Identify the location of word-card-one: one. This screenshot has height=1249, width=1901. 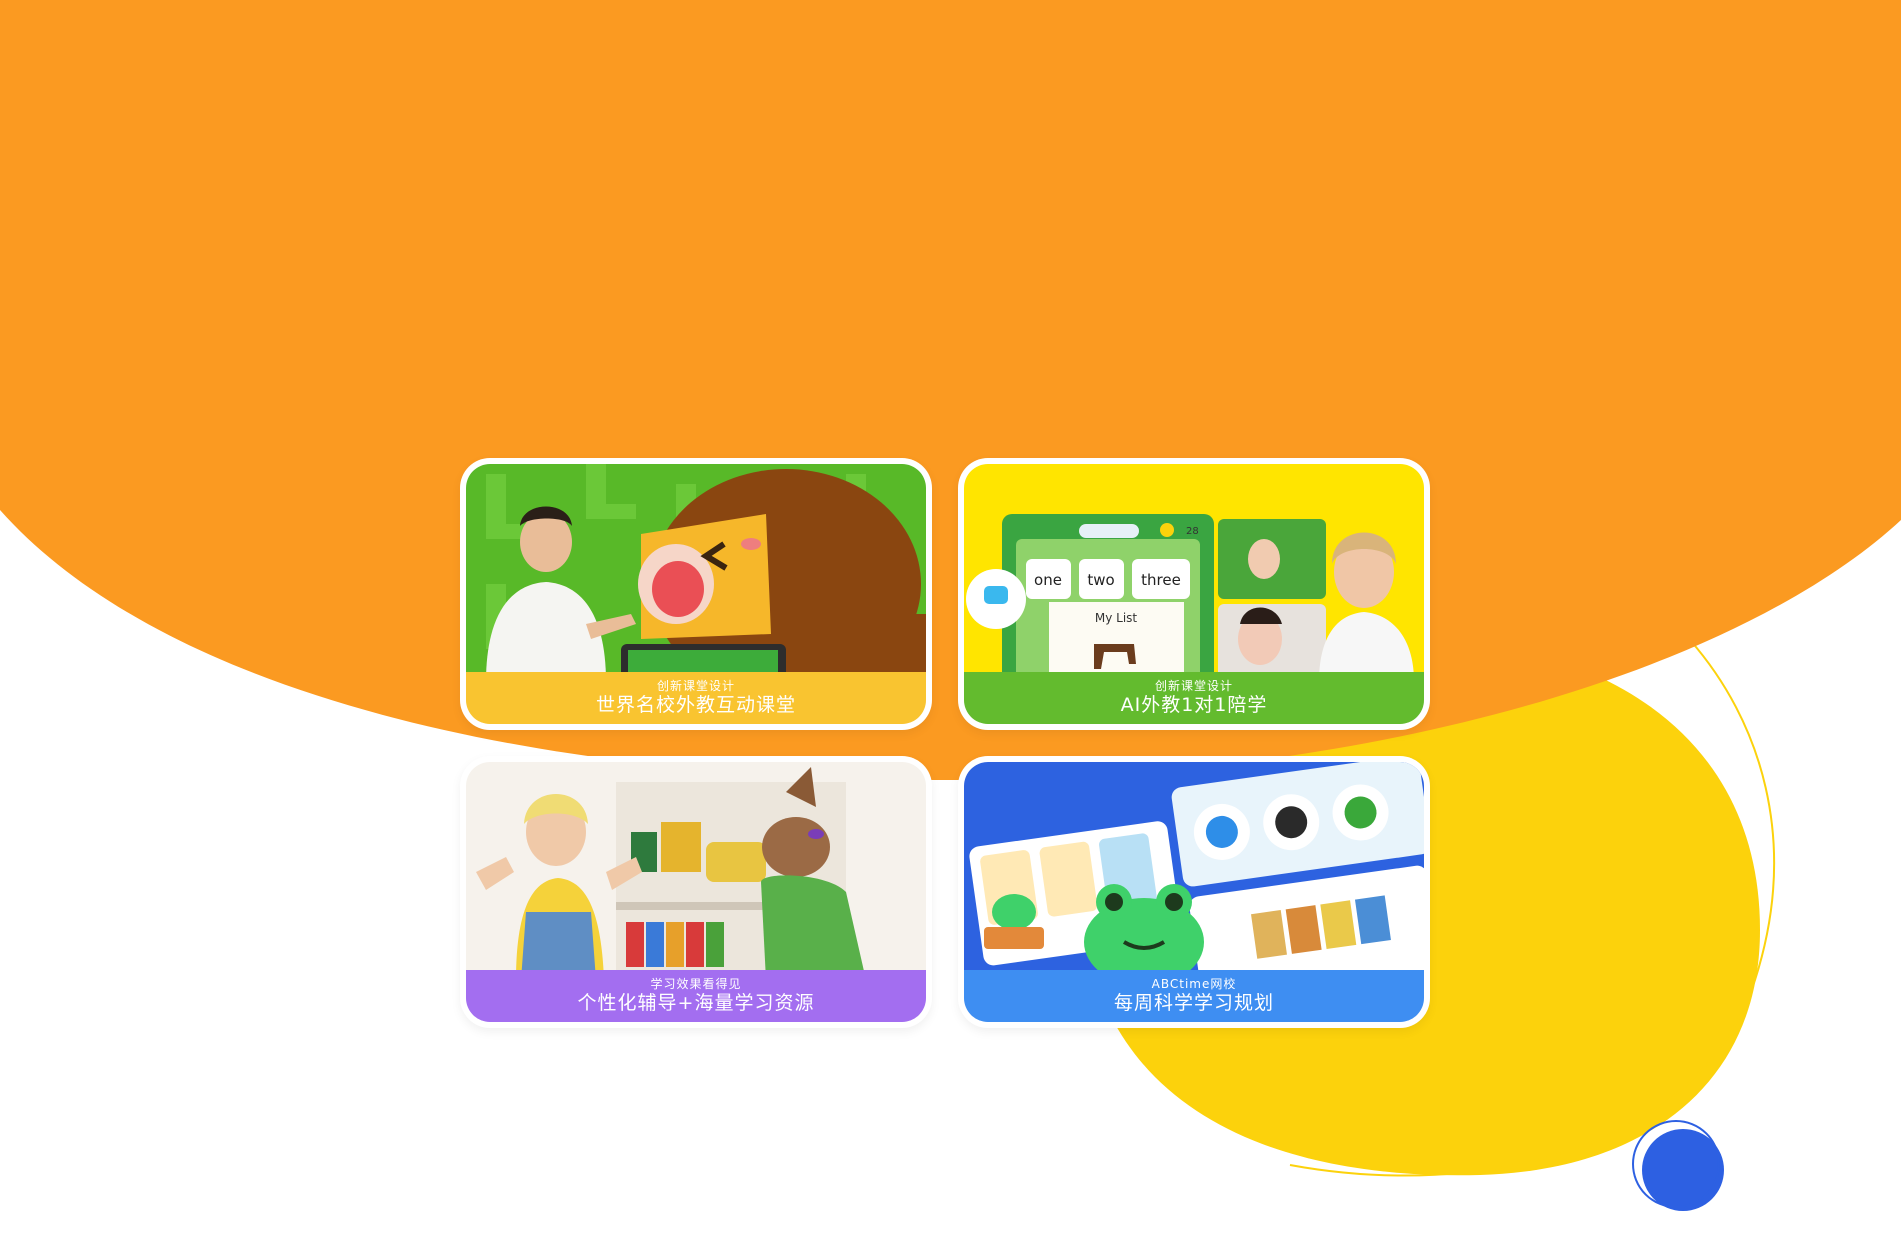
(1048, 580).